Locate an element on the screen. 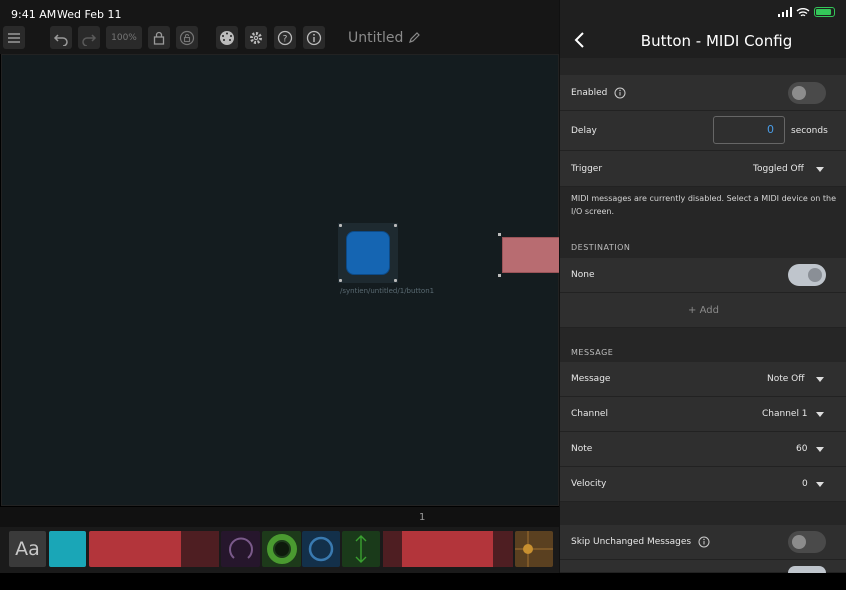 This screenshot has height=590, width=846. panel-status-bar is located at coordinates (703, 12).